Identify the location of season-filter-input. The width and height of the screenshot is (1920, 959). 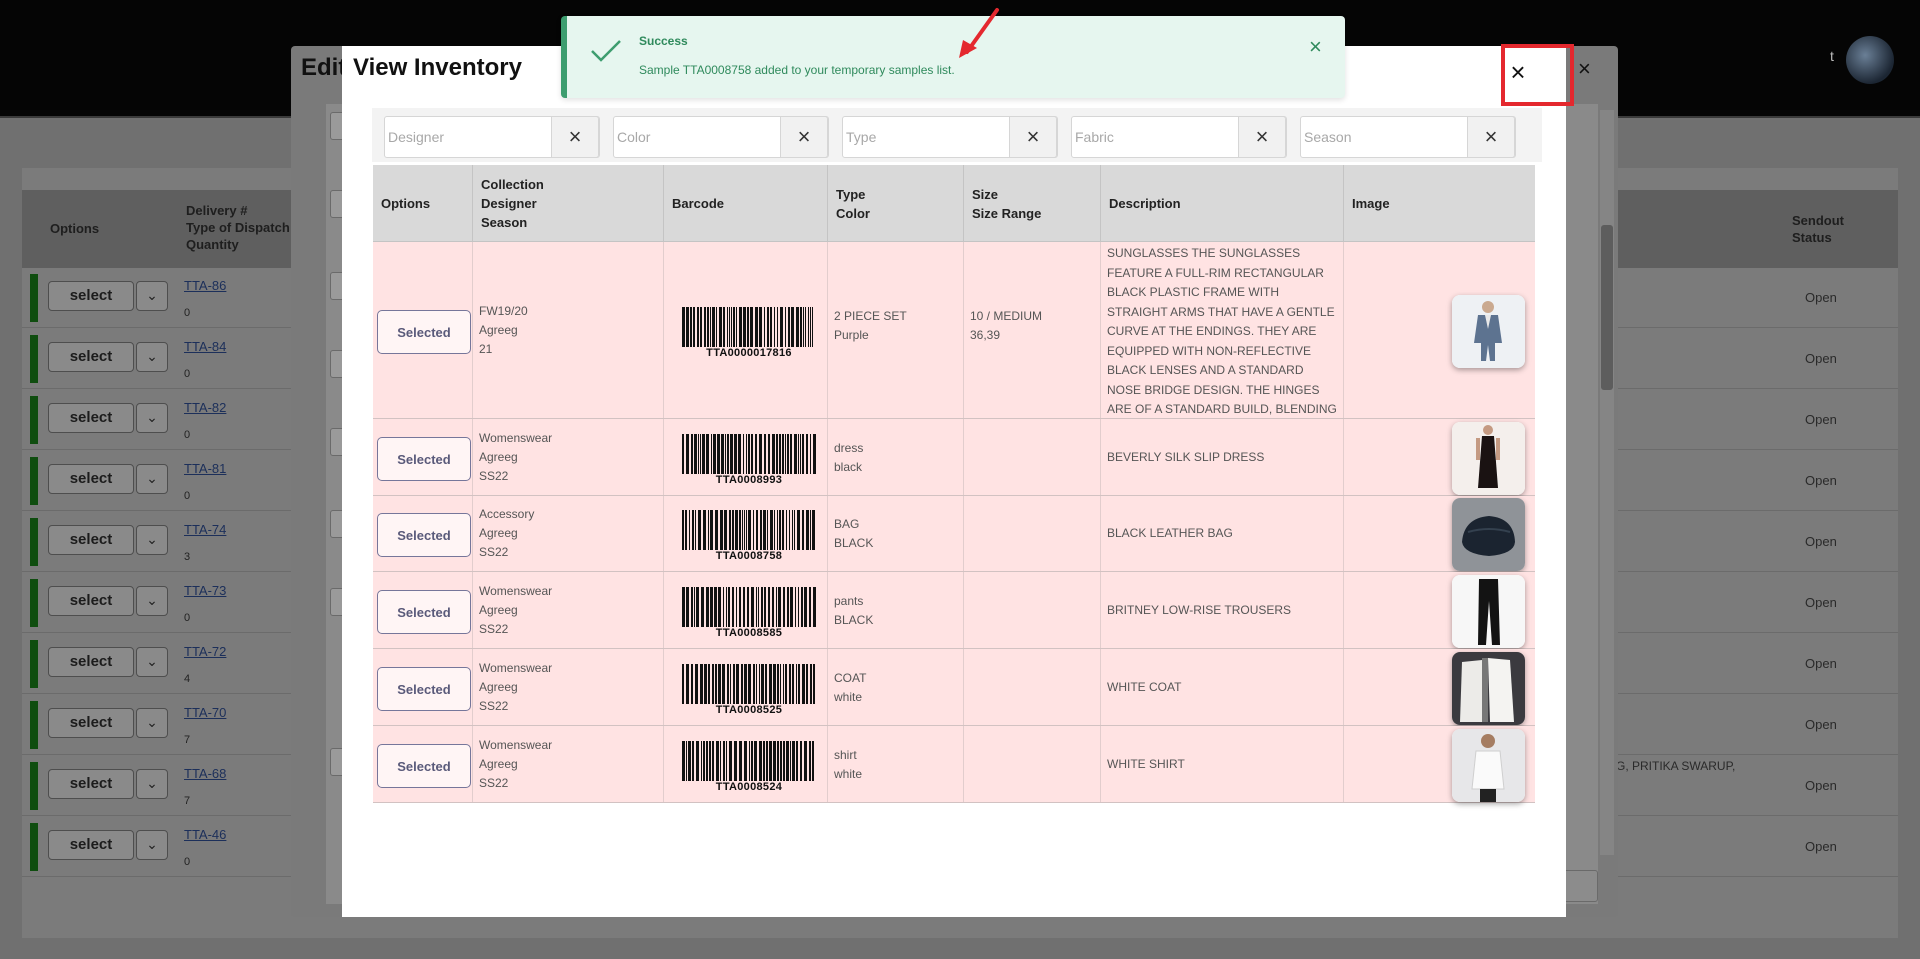
(1384, 137).